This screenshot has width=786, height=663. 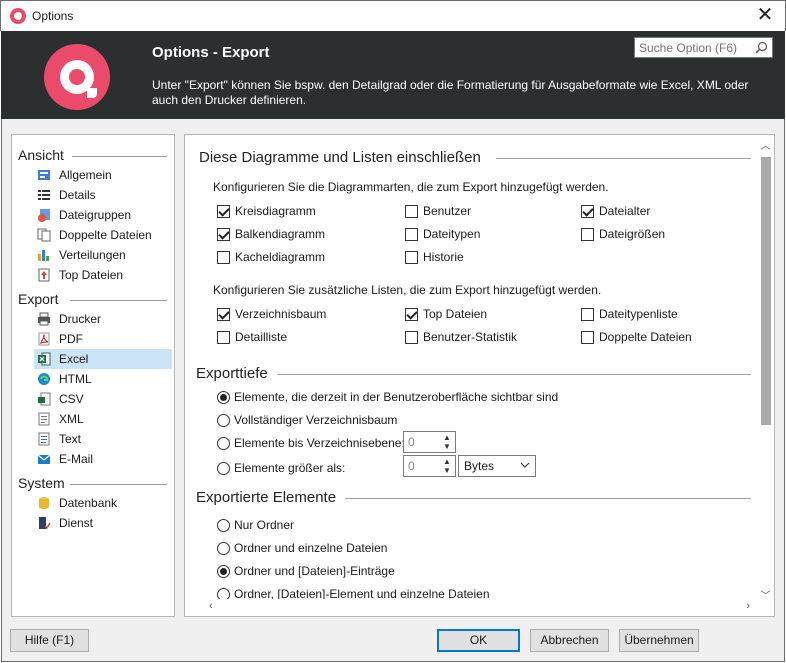 I want to click on email-icon, so click(x=44, y=459).